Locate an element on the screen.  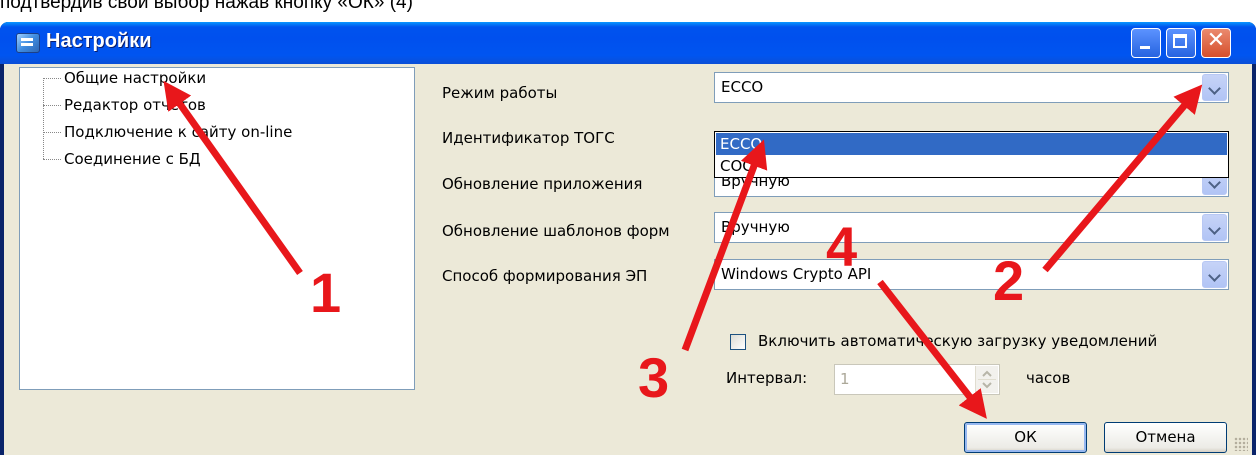
minimize-button is located at coordinates (1146, 43).